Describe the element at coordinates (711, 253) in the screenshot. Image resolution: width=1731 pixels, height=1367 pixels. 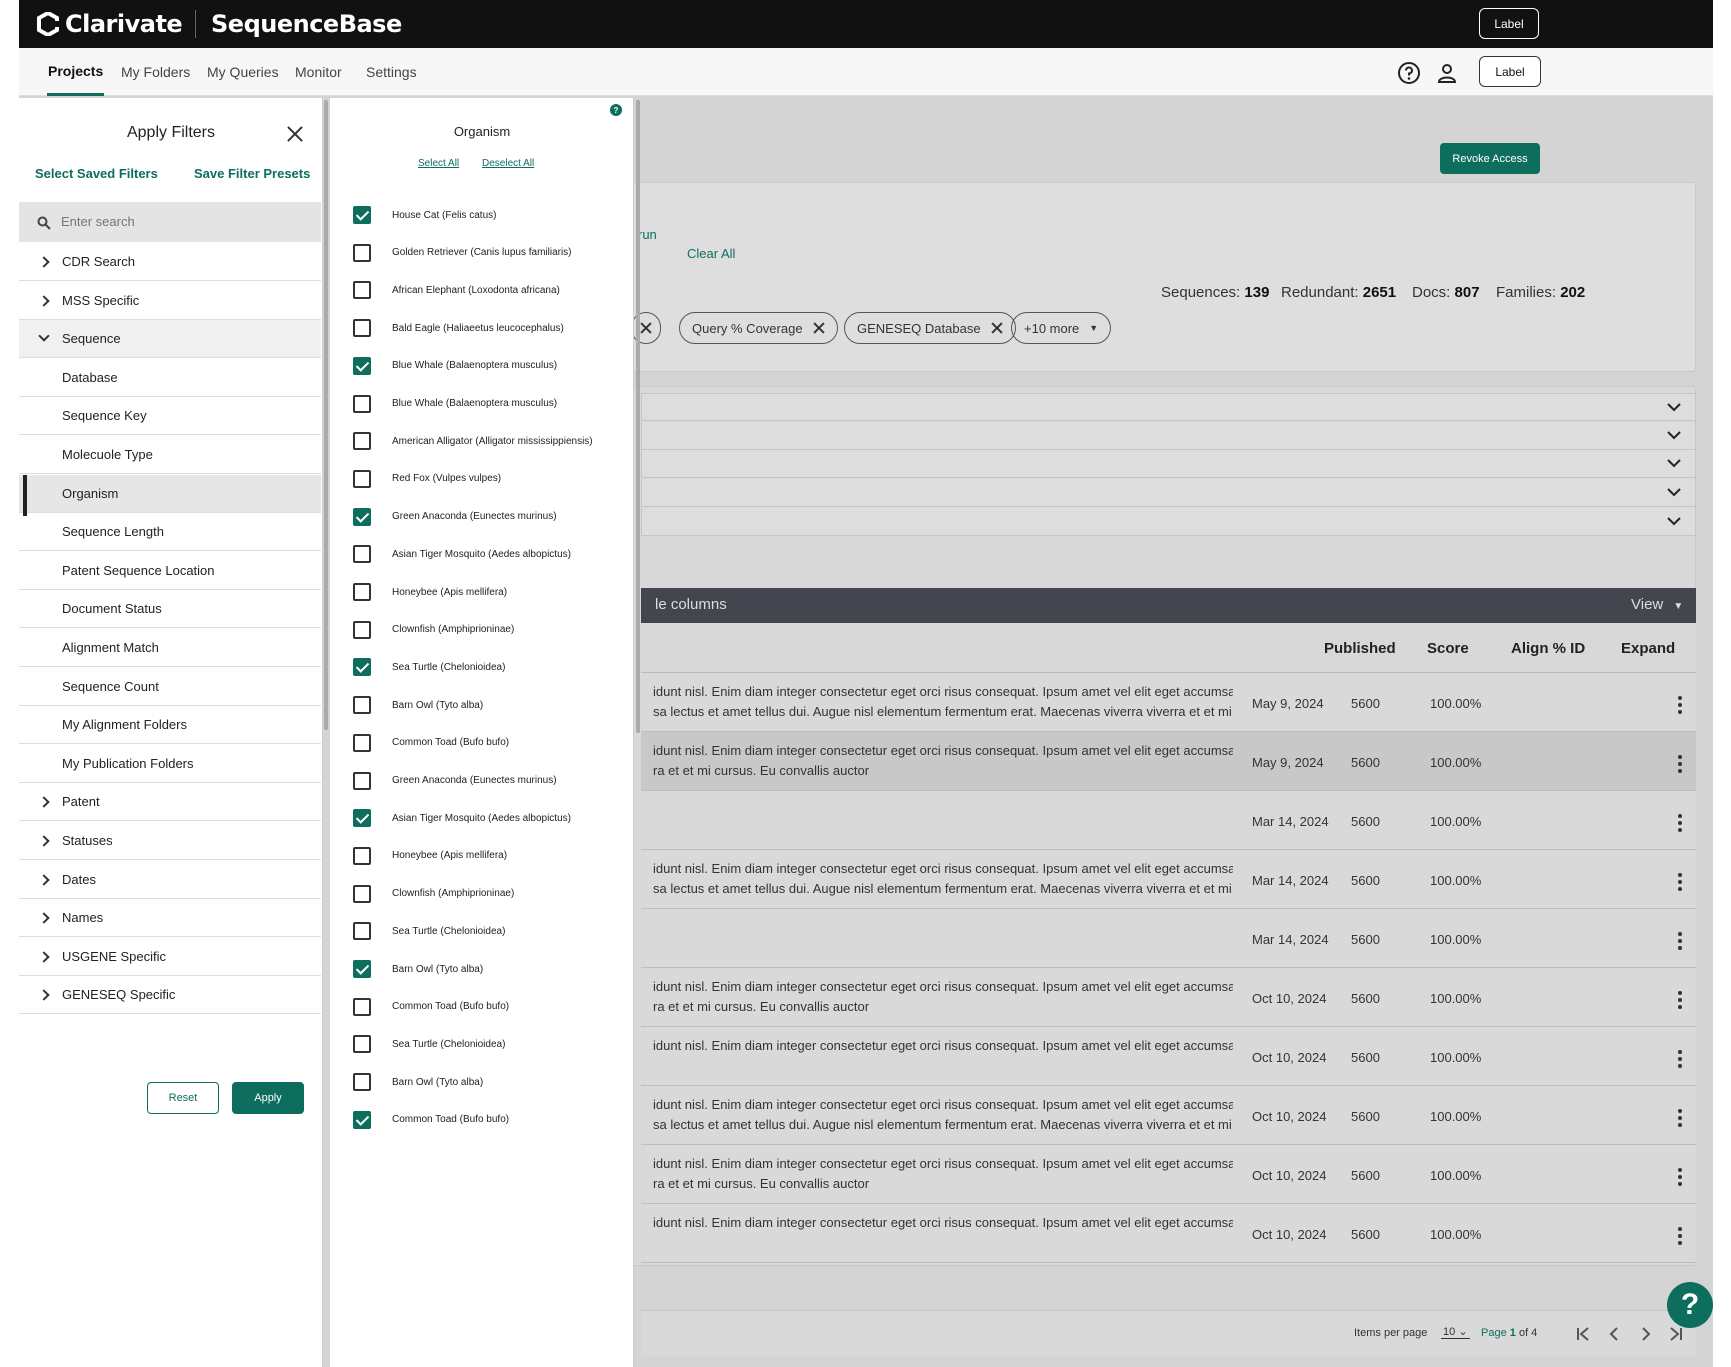
I see `clear-all-link: Clear All` at that location.